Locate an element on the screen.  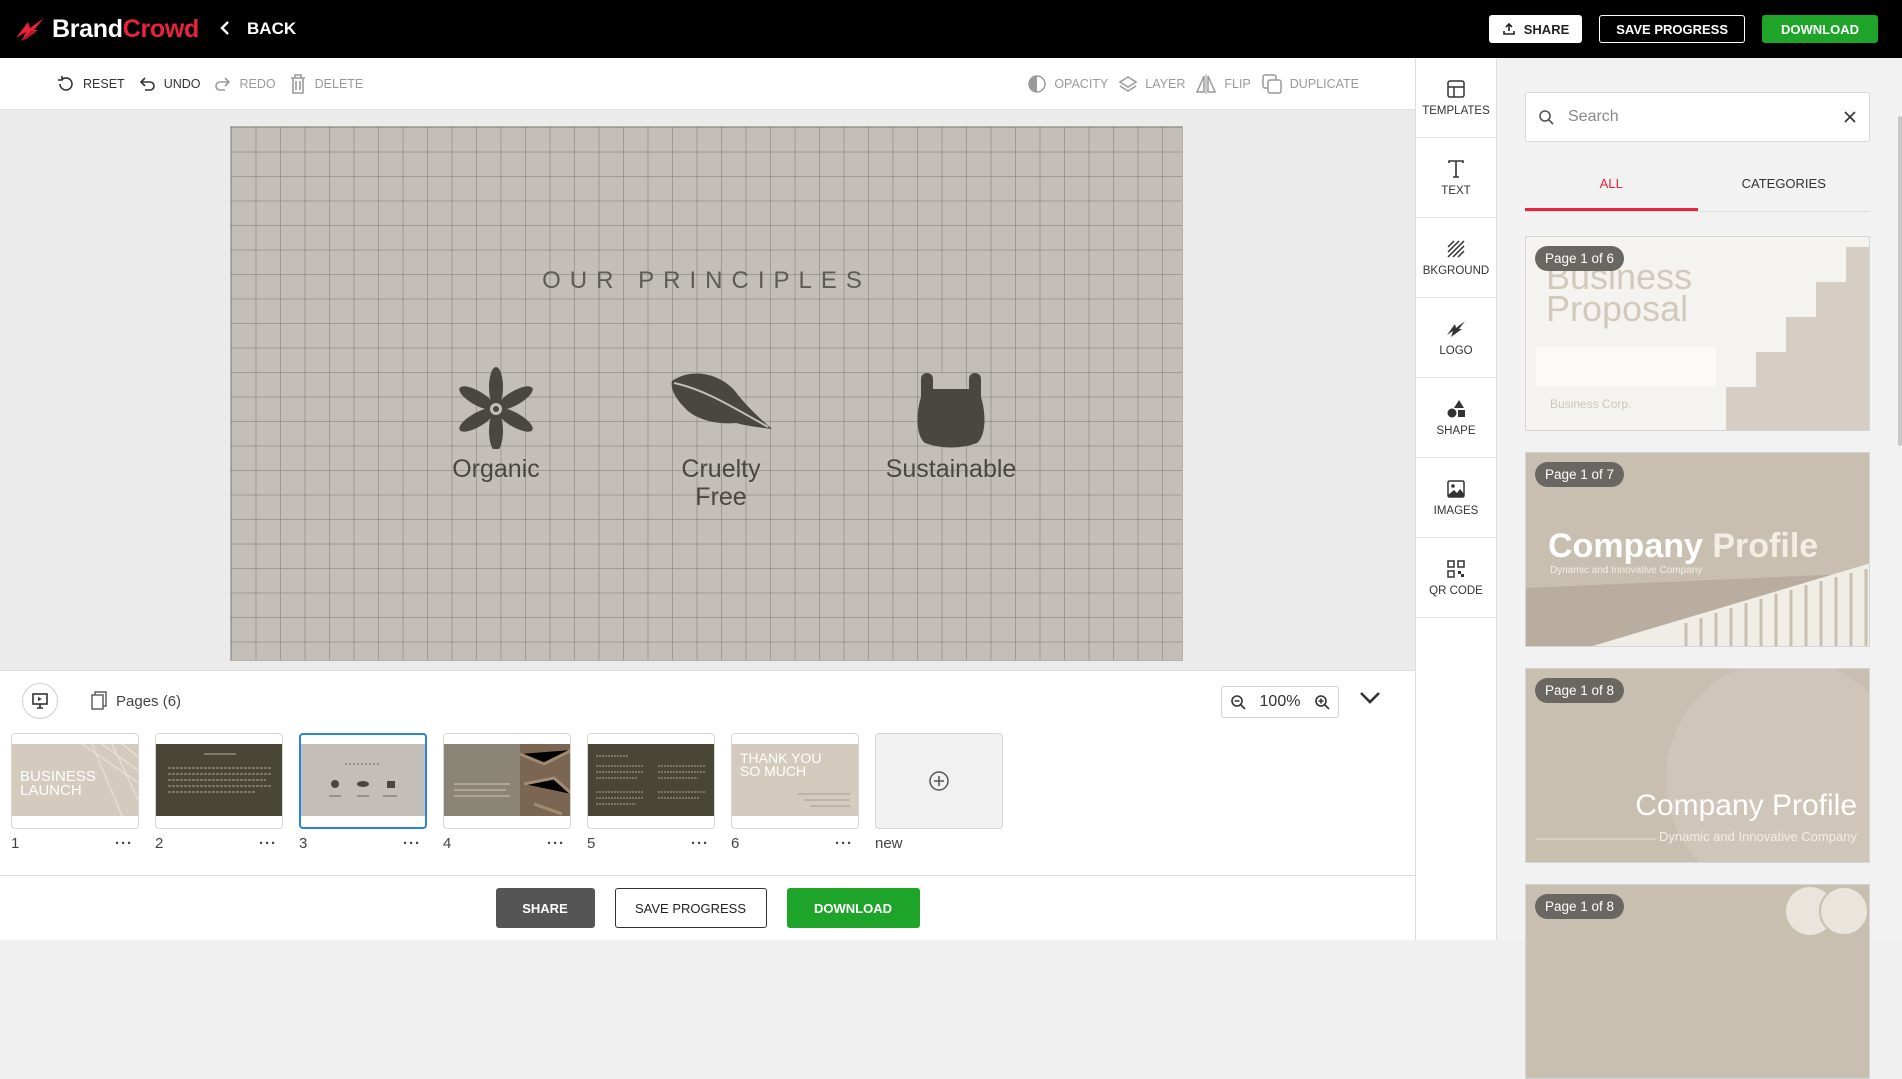
reset-label: RESET is located at coordinates (104, 83).